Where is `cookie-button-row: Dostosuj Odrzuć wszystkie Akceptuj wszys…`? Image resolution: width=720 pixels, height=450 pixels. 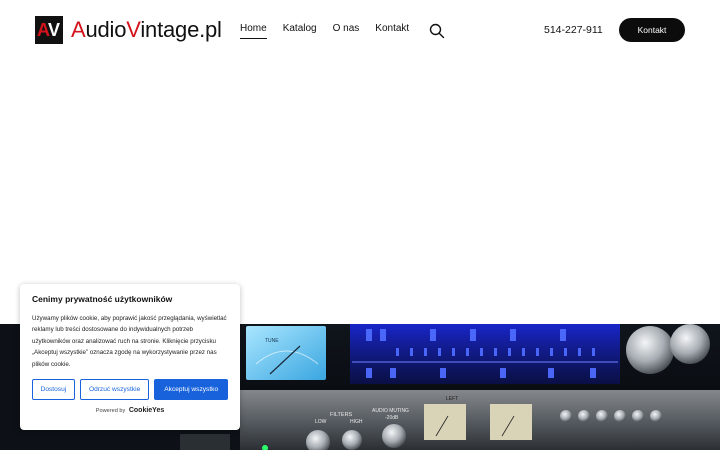
cookie-button-row: Dostosuj Odrzuć wszystkie Akceptuj wszys… is located at coordinates (130, 389).